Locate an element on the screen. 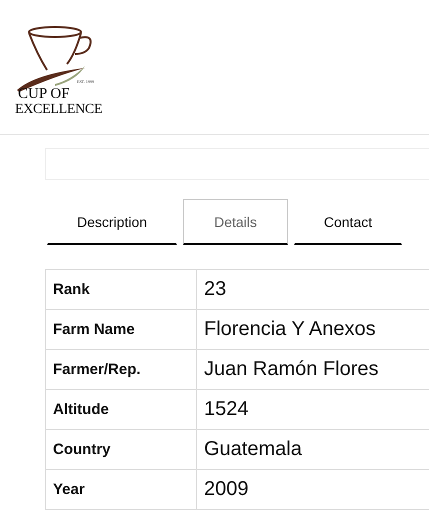 The width and height of the screenshot is (429, 514). table-cell: Year is located at coordinates (121, 490).